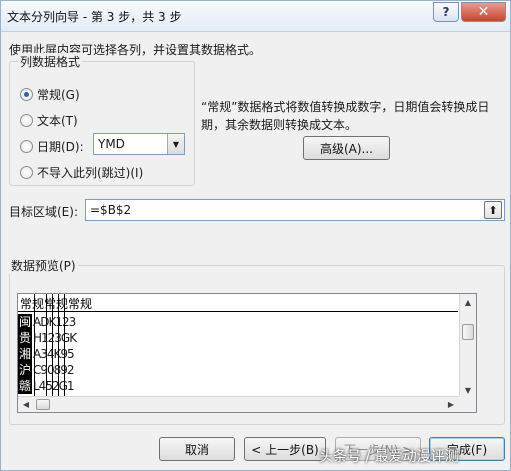  I want to click on date-format-select: YMD ▼, so click(139, 144).